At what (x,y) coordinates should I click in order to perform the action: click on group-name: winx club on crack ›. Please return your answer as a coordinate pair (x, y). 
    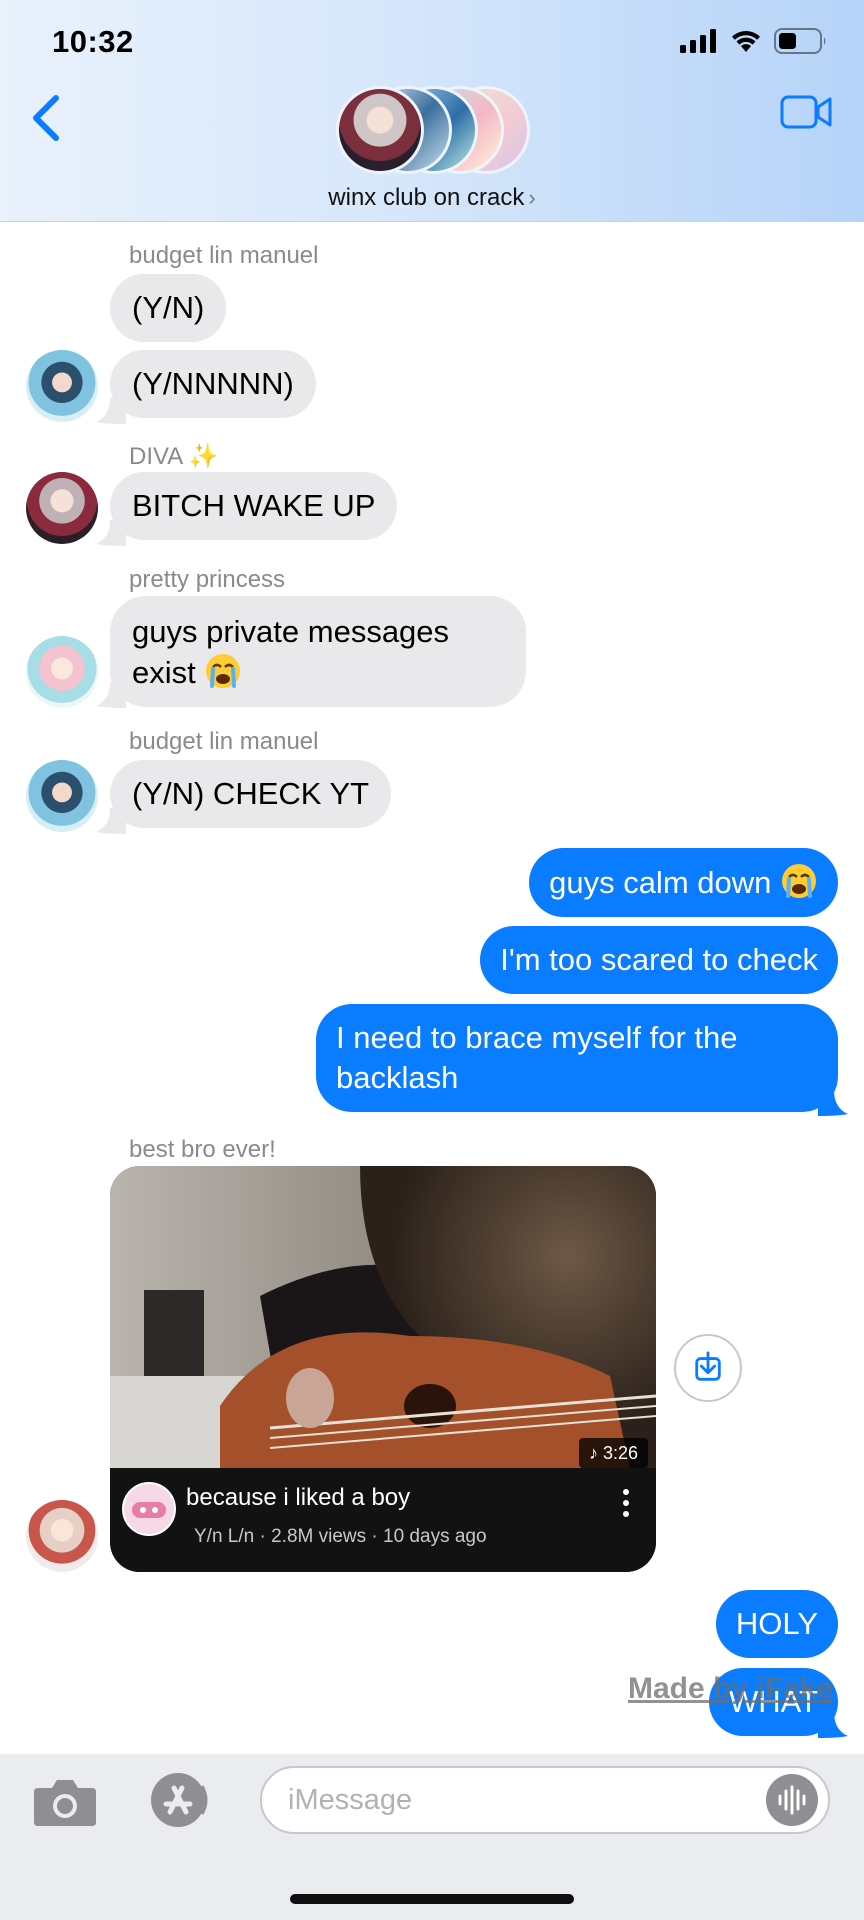
    Looking at the image, I should click on (432, 198).